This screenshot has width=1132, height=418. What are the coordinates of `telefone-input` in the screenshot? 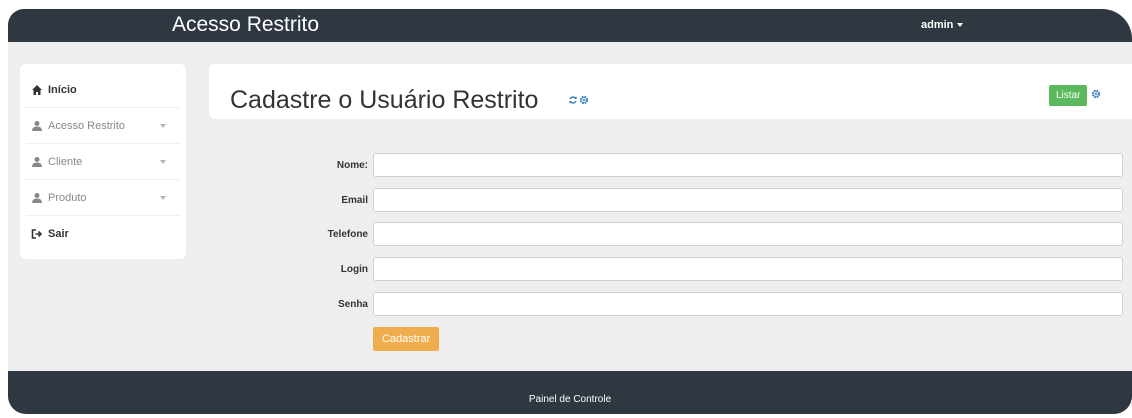 It's located at (748, 234).